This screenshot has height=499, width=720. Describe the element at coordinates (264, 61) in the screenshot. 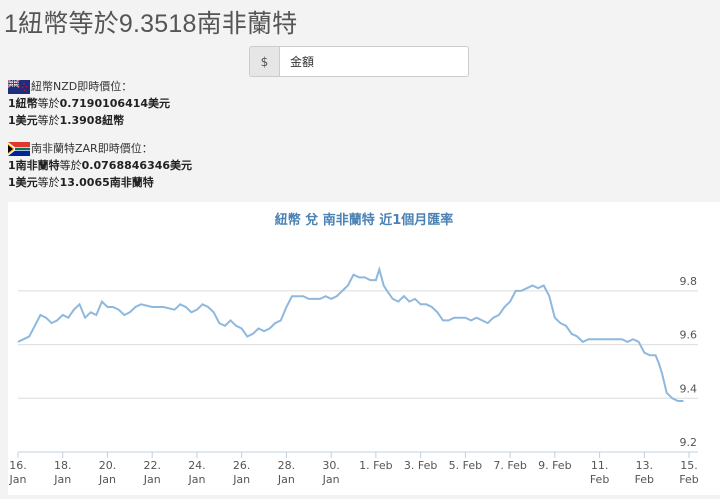

I see `currency-symbol: $` at that location.